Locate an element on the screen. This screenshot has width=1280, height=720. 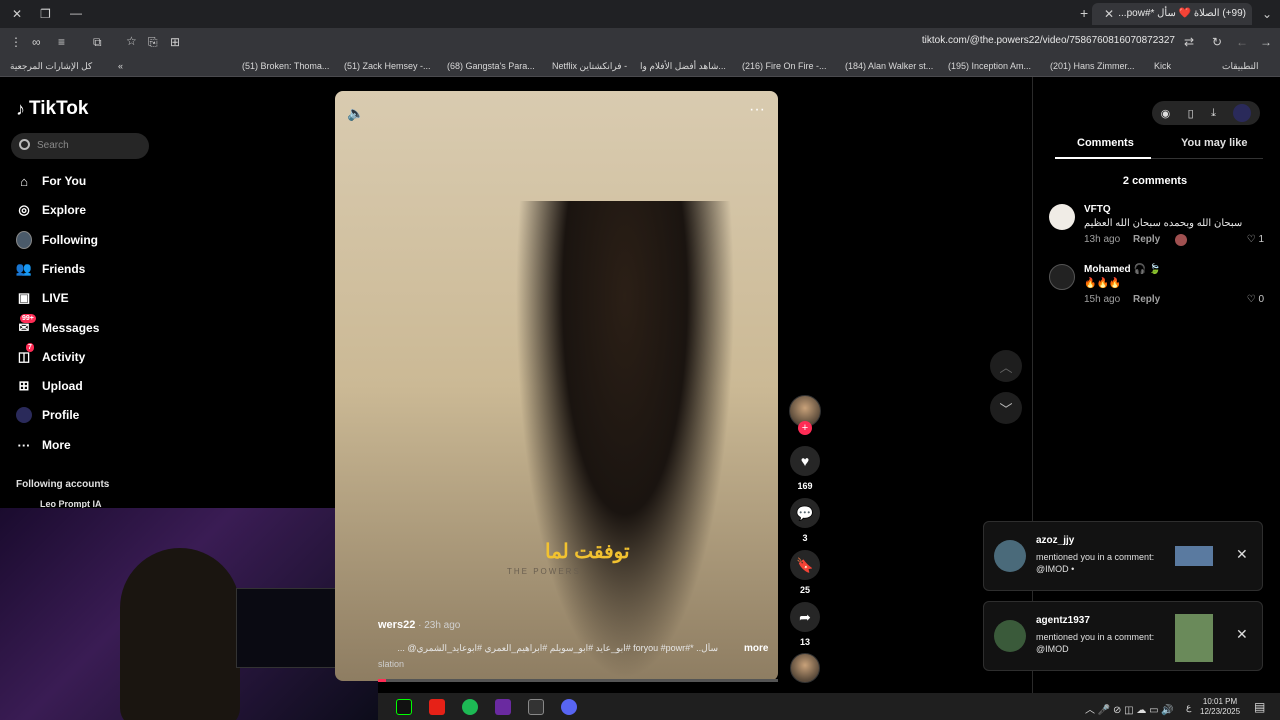
back-icon: → is located at coordinates (1266, 42).